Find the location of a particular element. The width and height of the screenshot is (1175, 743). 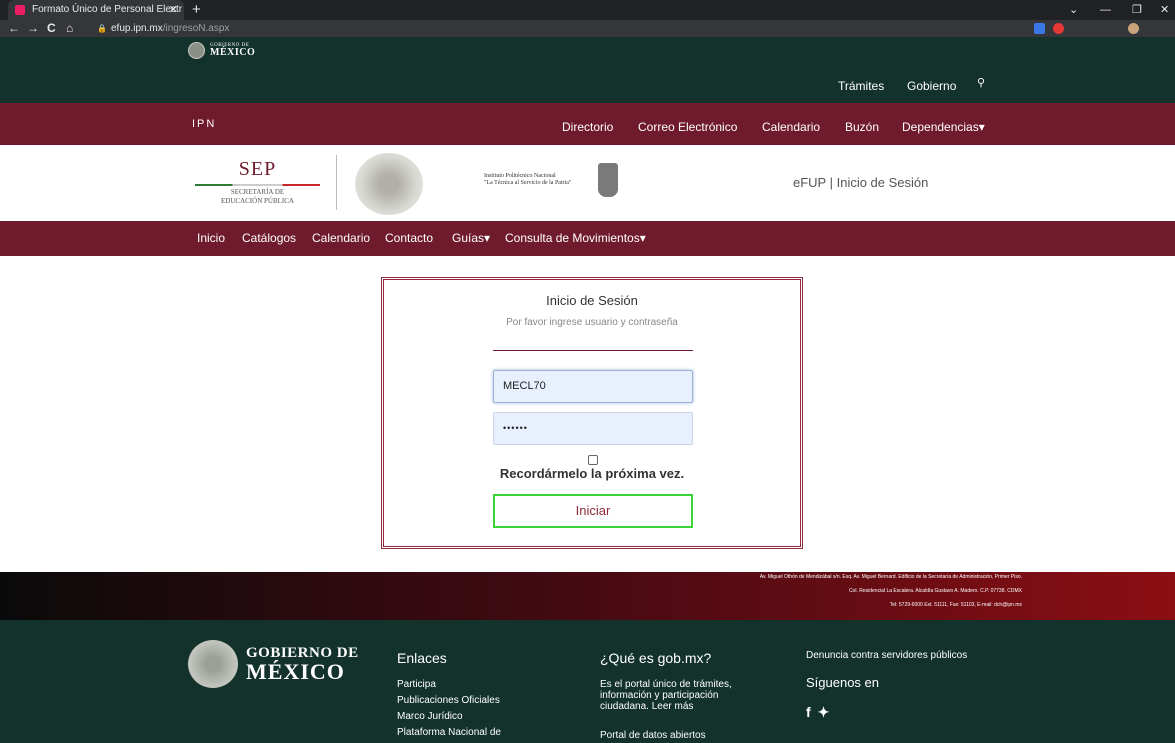

nav-tramites: Trámites is located at coordinates (861, 86).